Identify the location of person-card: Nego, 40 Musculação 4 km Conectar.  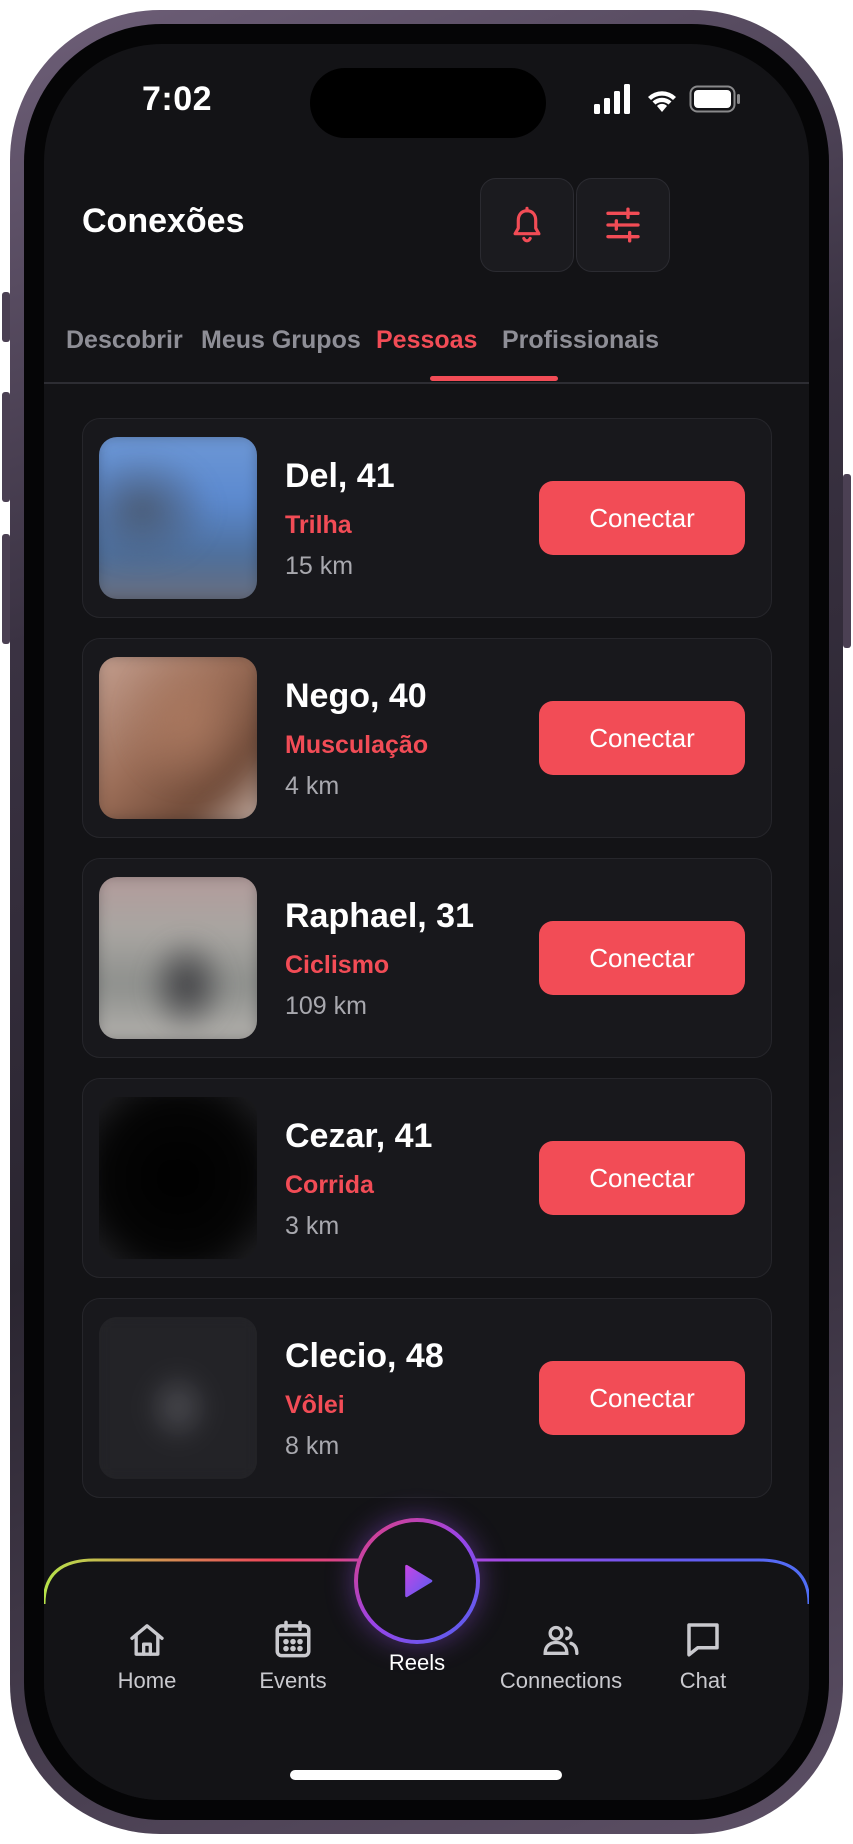
(427, 738).